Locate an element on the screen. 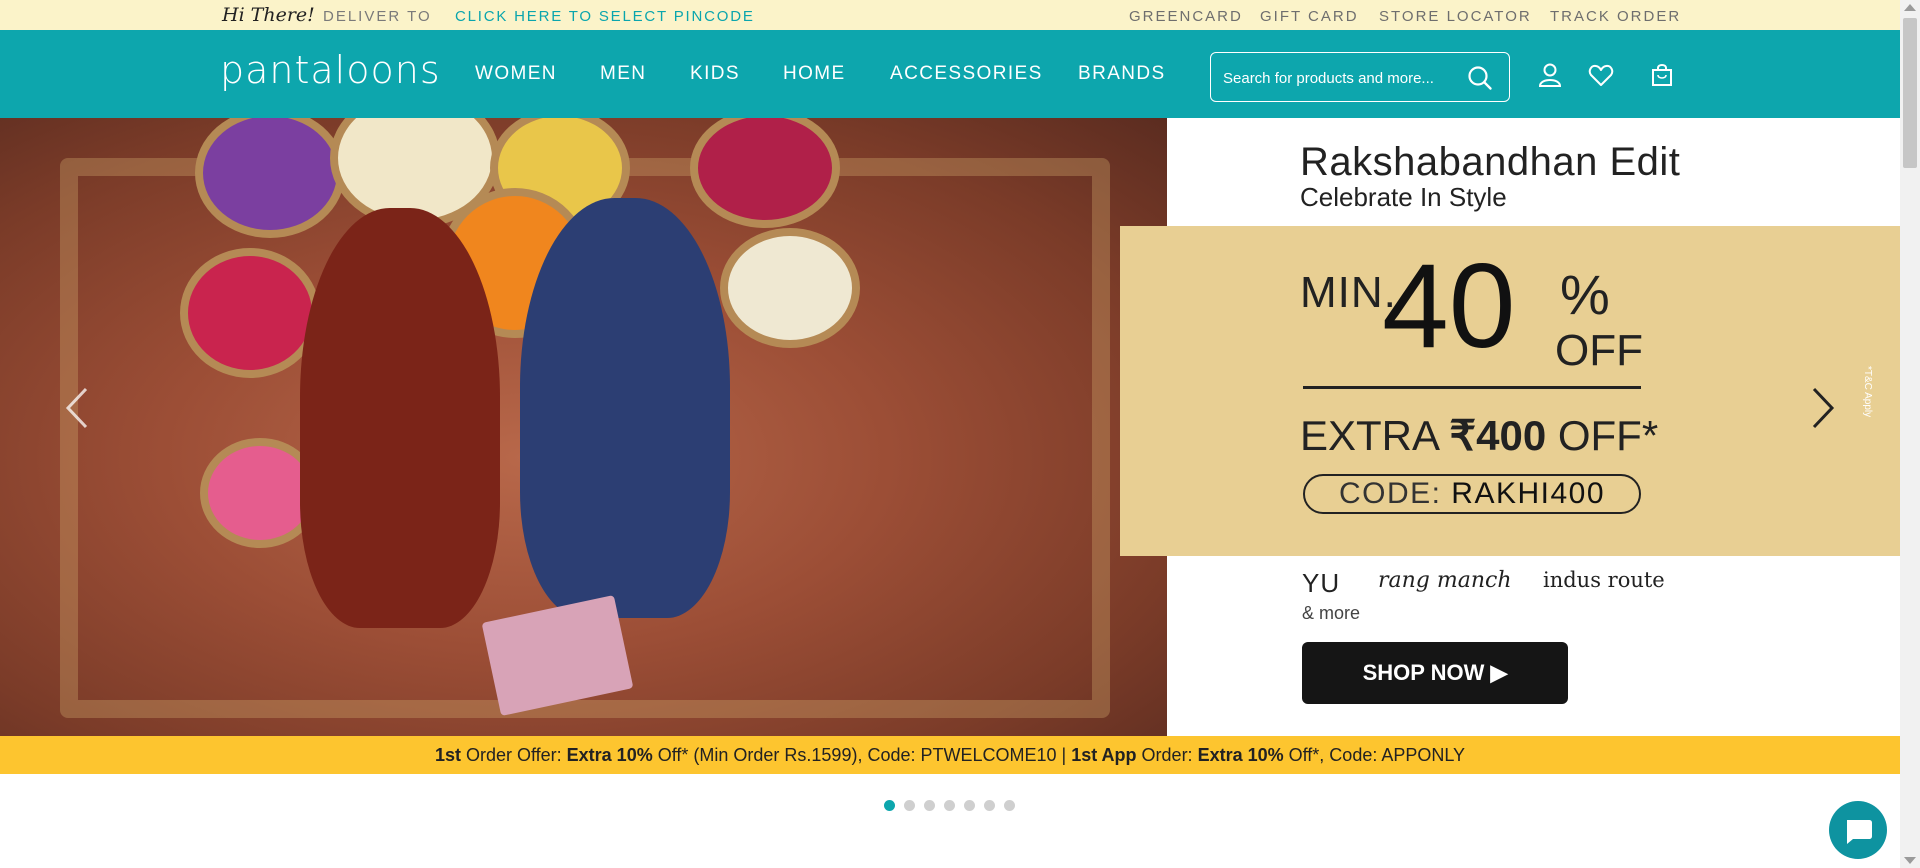 The width and height of the screenshot is (1920, 868). flower-basket-cream is located at coordinates (790, 288).